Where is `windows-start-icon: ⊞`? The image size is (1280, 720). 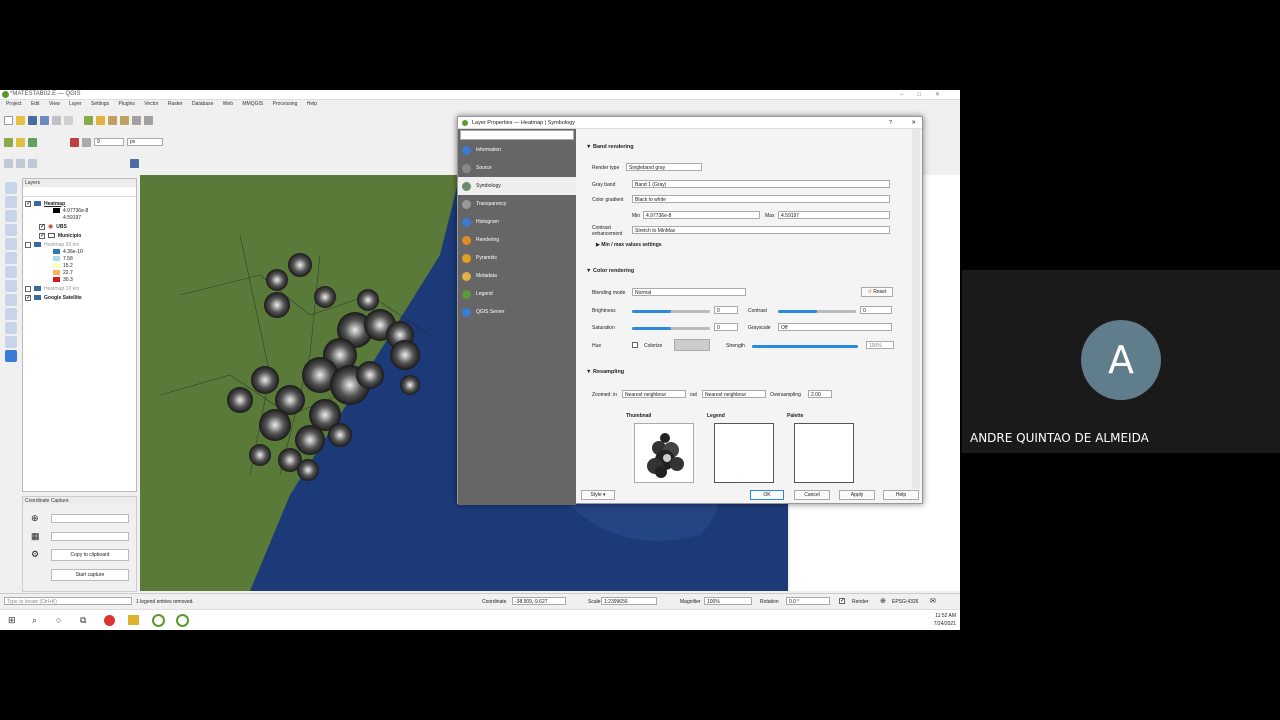 windows-start-icon: ⊞ is located at coordinates (12, 620).